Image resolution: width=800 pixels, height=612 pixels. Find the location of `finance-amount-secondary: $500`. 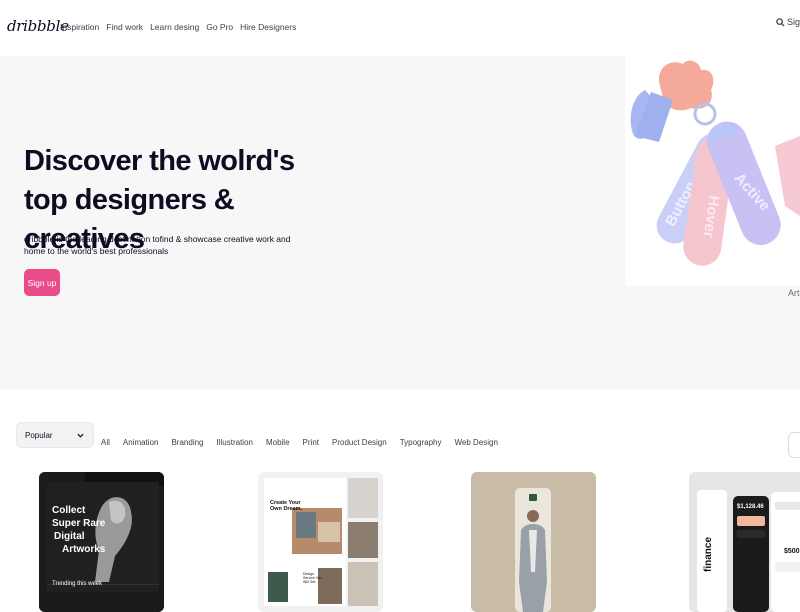

finance-amount-secondary: $500 is located at coordinates (792, 551).